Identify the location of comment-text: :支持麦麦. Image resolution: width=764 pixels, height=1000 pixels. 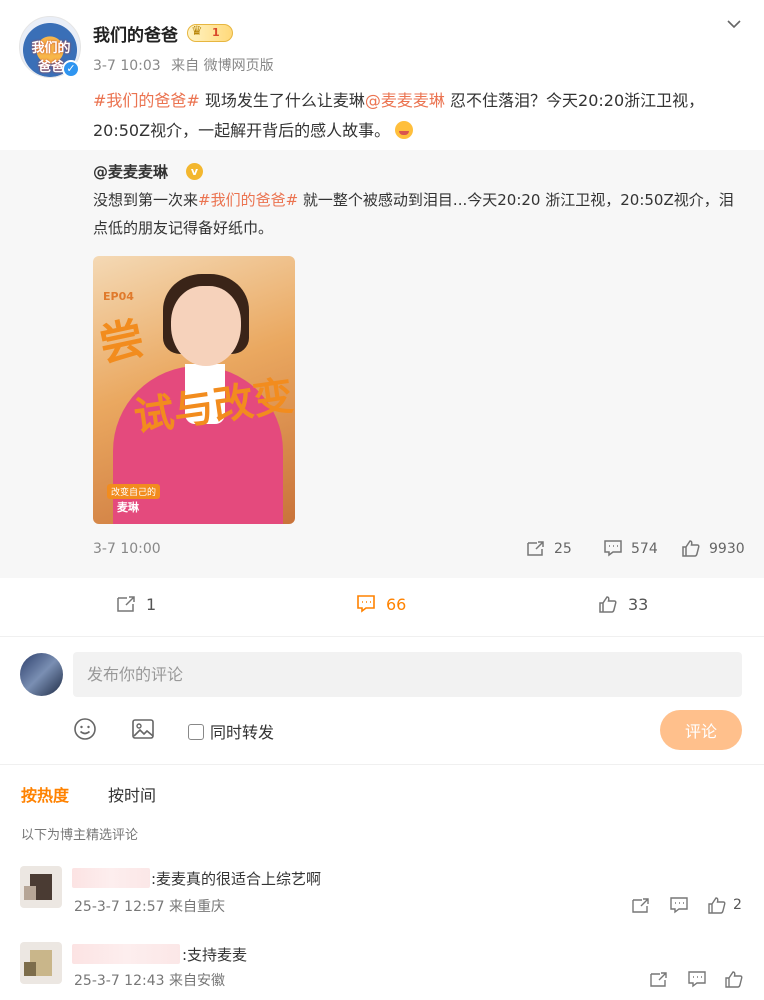
(215, 955).